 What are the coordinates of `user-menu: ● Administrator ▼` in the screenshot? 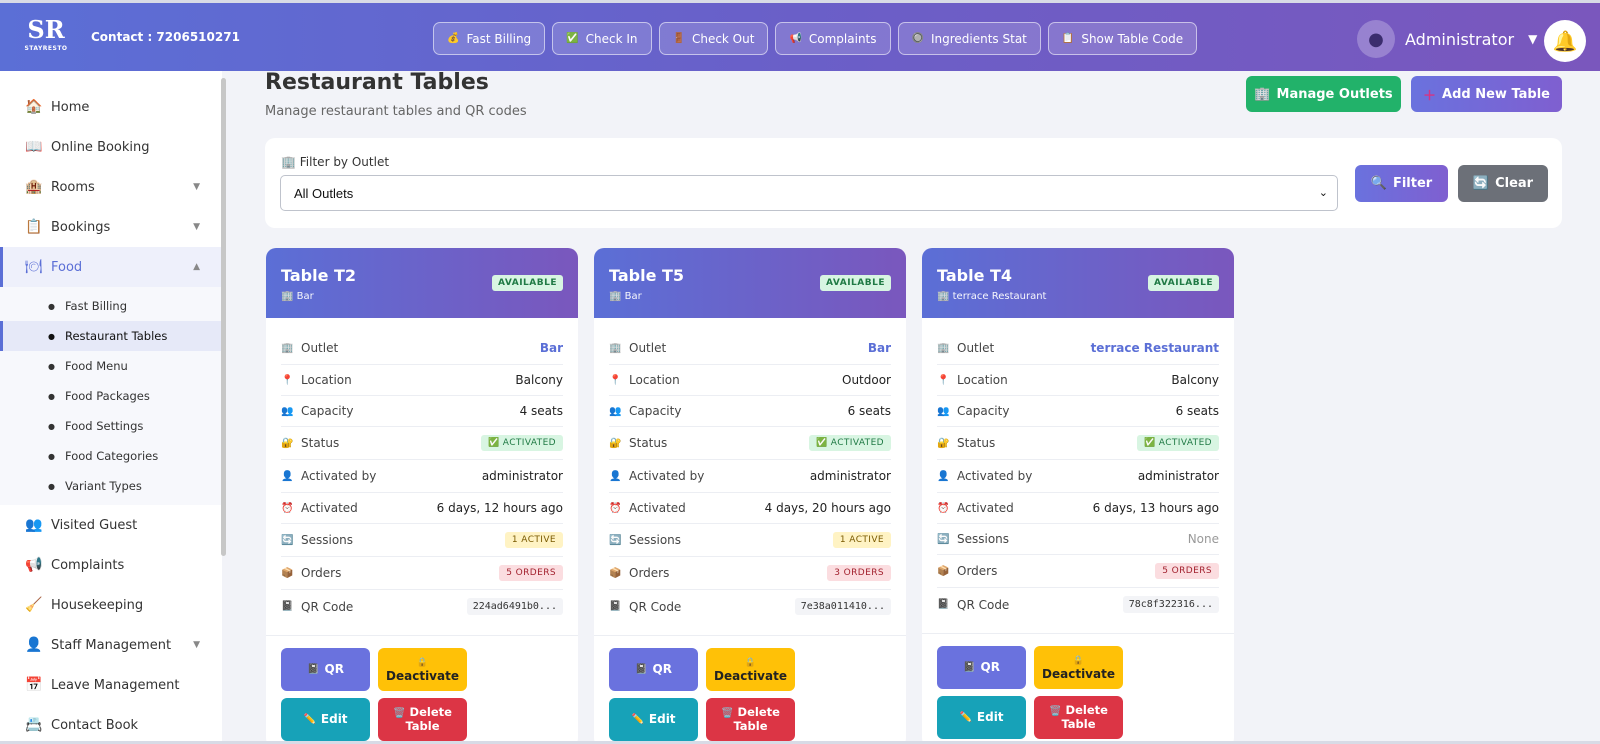 It's located at (1447, 39).